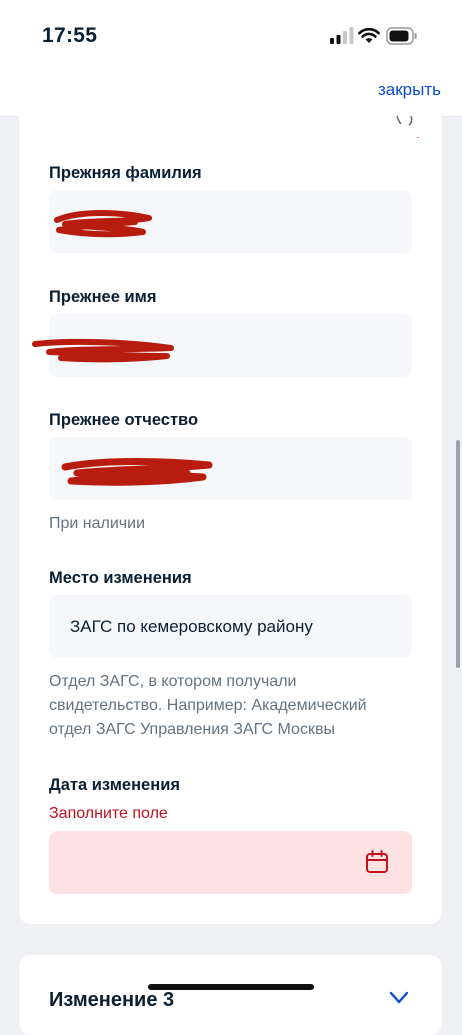 Image resolution: width=462 pixels, height=1035 pixels. What do you see at coordinates (208, 705) in the screenshot?
I see `hint-line: свидетельство. Например: Академический` at bounding box center [208, 705].